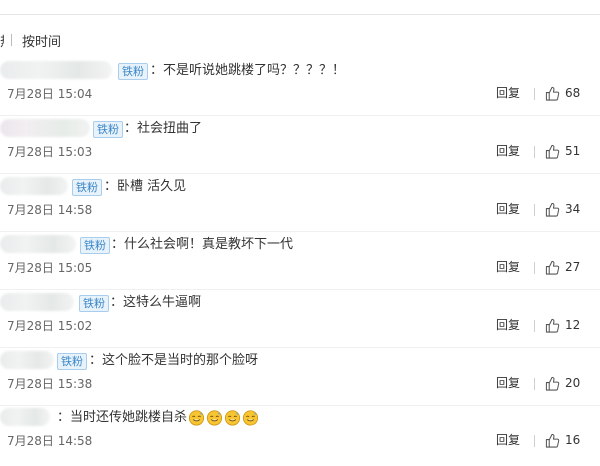 The width and height of the screenshot is (600, 466). I want to click on comment-item: 铁粉 ：社会扭曲了 7月28日 15:03 回复 51, so click(300, 148).